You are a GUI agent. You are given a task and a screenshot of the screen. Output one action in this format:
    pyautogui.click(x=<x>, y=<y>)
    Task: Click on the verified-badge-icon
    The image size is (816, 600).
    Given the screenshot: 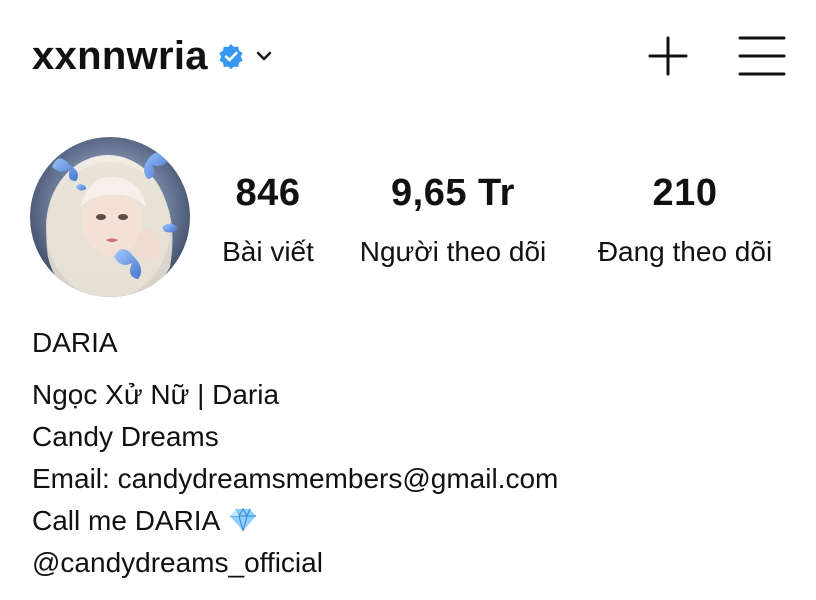 What is the action you would take?
    pyautogui.click(x=231, y=56)
    